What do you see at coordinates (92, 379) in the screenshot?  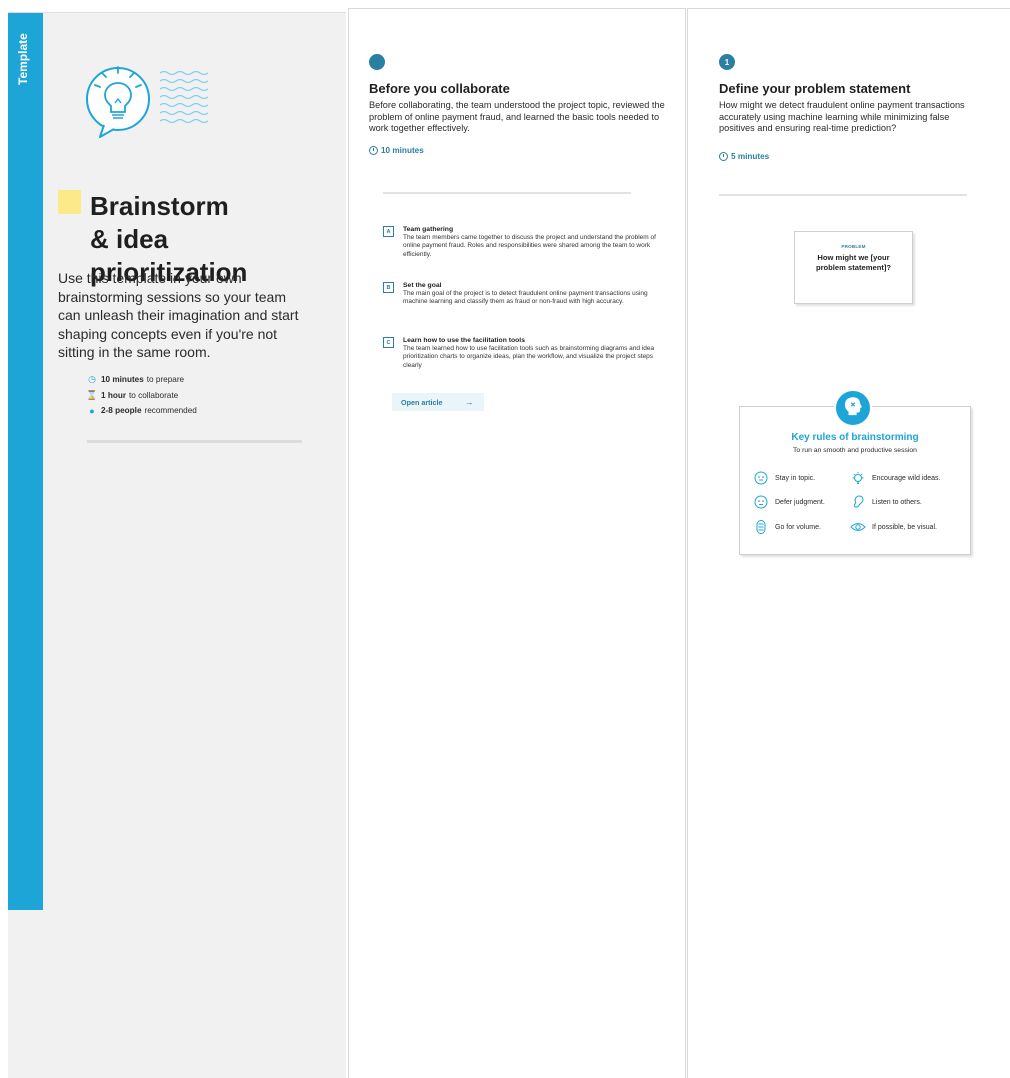 I see `clock-icon: ◷` at bounding box center [92, 379].